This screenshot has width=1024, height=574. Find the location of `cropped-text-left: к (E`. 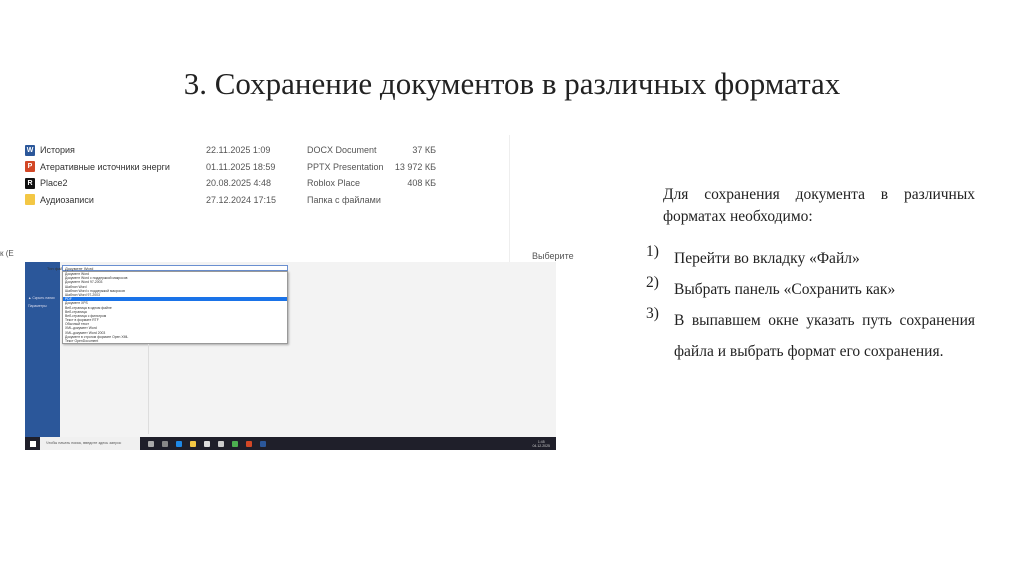

cropped-text-left: к (E is located at coordinates (7, 253).